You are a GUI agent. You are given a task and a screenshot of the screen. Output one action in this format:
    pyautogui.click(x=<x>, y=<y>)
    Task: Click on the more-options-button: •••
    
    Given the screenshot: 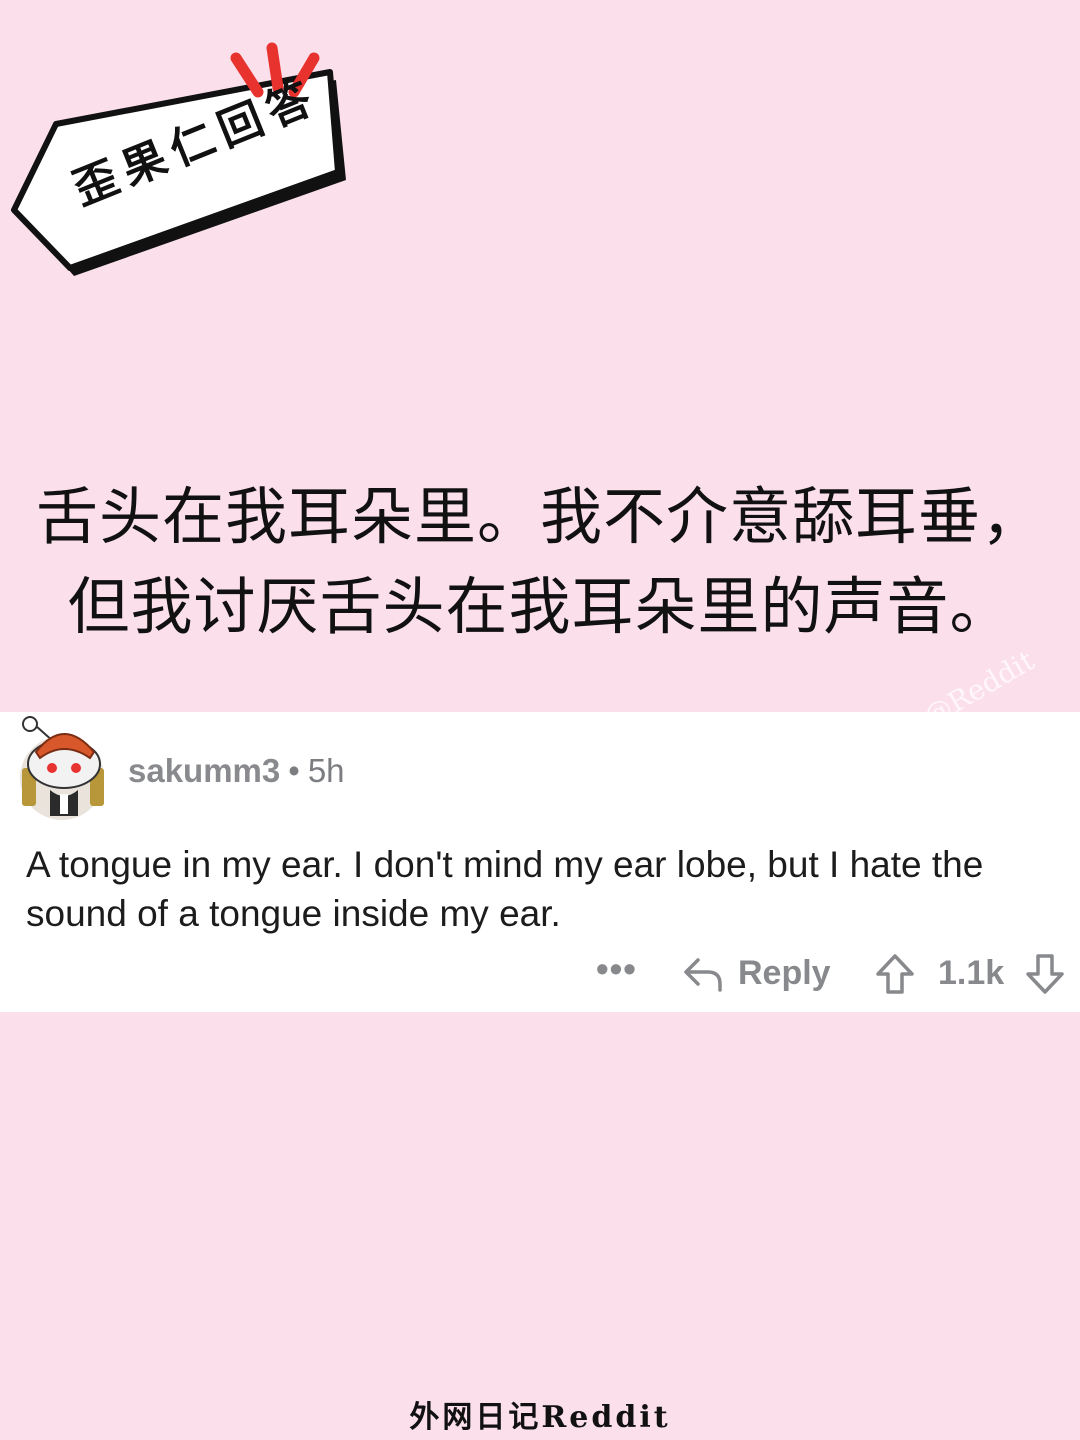 What is the action you would take?
    pyautogui.click(x=616, y=969)
    